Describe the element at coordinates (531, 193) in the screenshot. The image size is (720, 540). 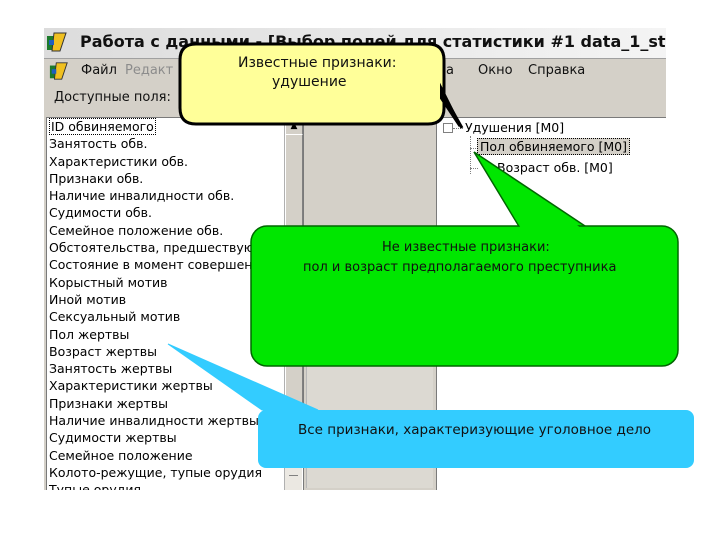
I see `unknown-callout-cover` at that location.